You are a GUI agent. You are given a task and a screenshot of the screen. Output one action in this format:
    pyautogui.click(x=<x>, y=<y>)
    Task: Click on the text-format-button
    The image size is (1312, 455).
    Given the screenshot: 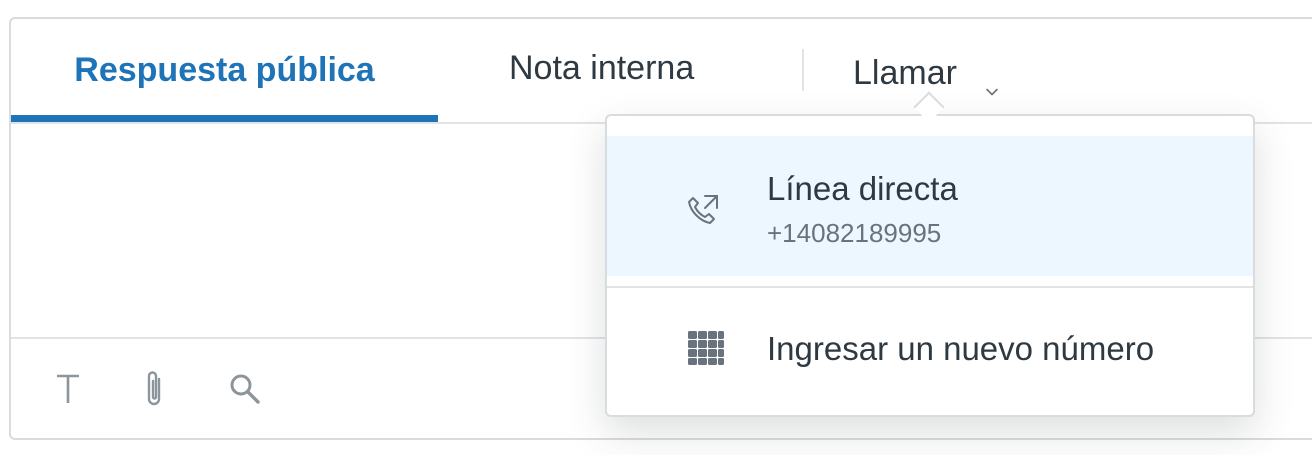 What is the action you would take?
    pyautogui.click(x=68, y=391)
    